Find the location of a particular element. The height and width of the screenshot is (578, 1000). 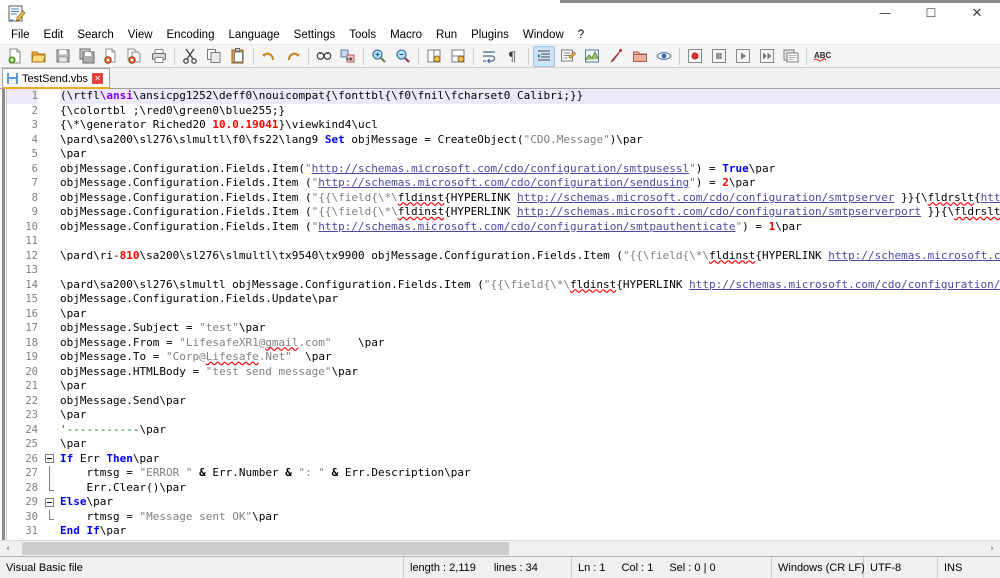

open-file-icon is located at coordinates (39, 56).